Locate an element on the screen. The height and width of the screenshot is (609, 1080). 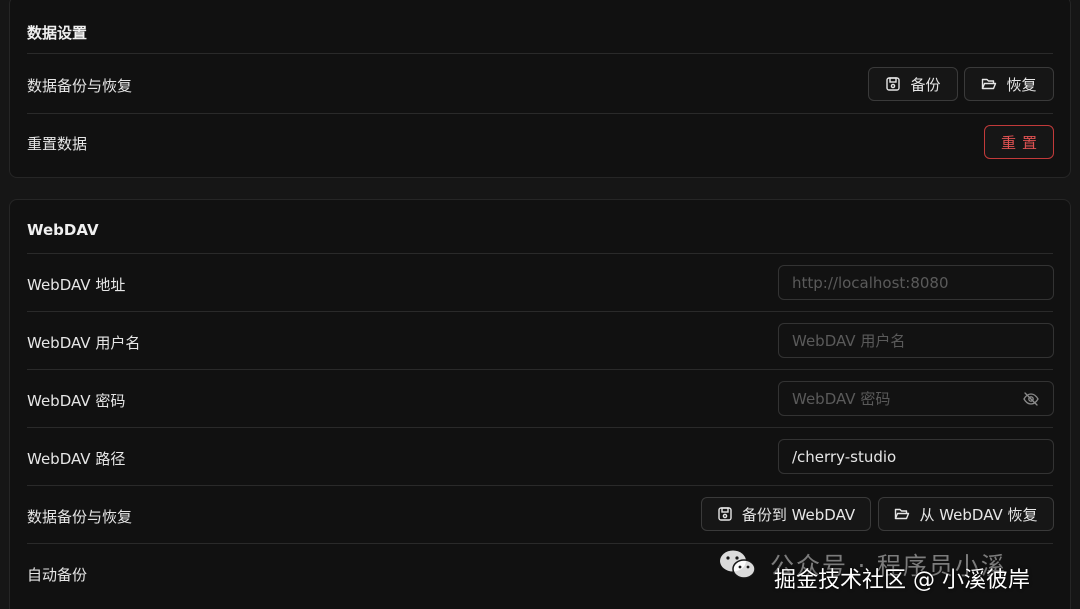
webdav-path-label: WebDAV 路径 is located at coordinates (76, 459).